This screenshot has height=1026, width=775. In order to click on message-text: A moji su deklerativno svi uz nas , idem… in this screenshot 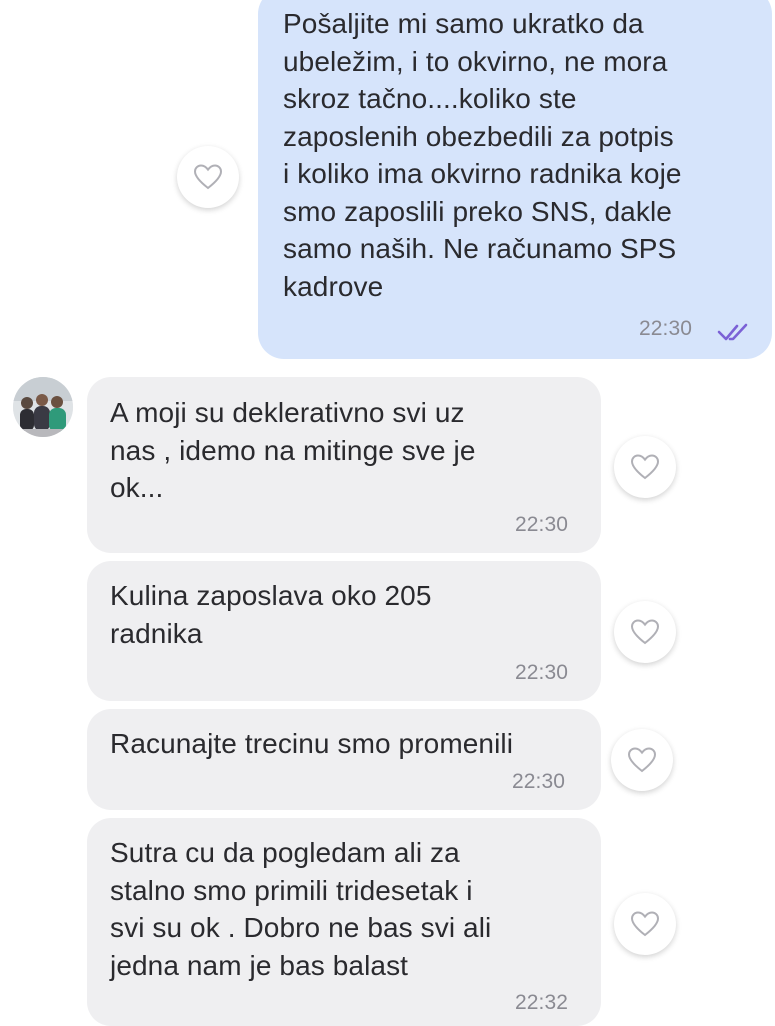, I will do `click(293, 450)`.